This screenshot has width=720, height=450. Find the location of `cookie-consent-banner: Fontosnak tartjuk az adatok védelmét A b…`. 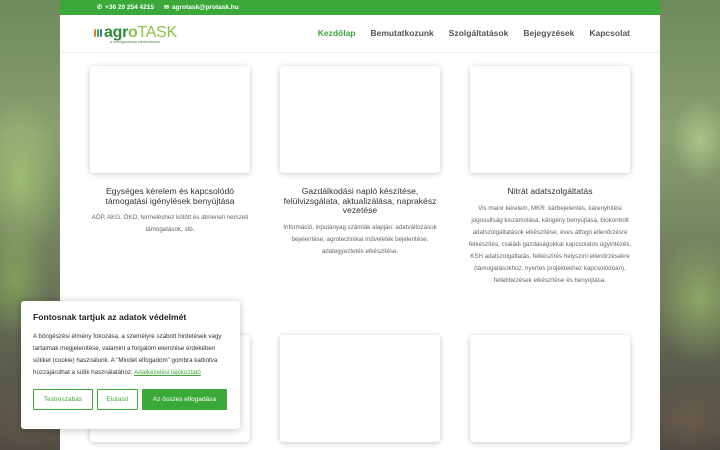

cookie-consent-banner: Fontosnak tartjuk az adatok védelmét A b… is located at coordinates (130, 365).